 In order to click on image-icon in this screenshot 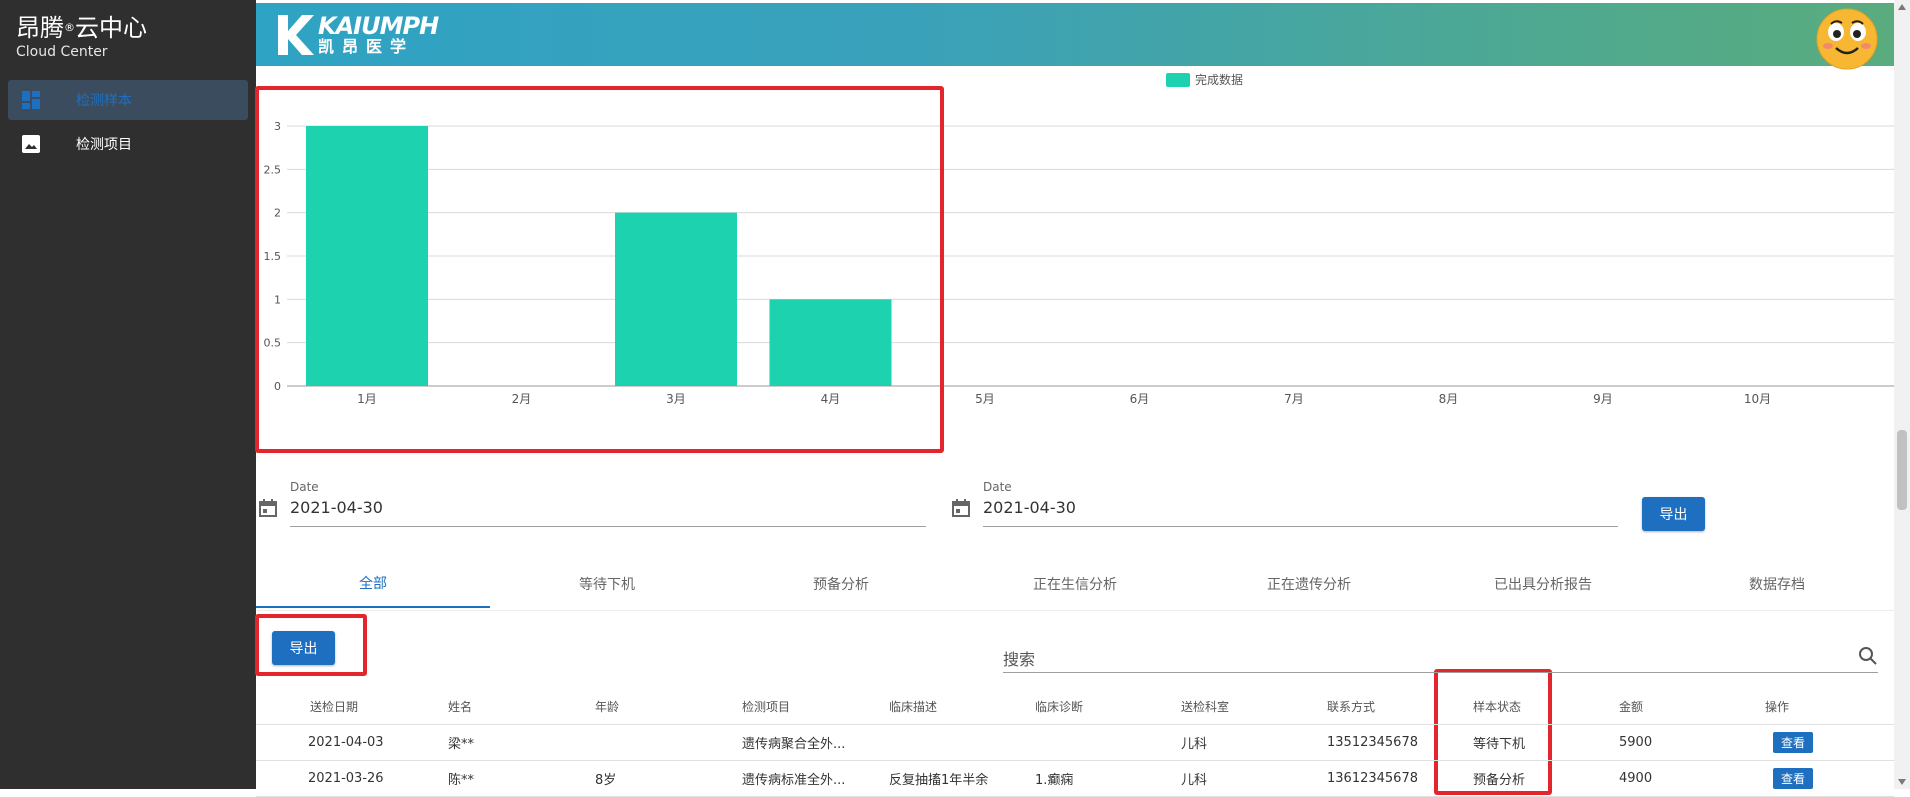, I will do `click(31, 144)`.